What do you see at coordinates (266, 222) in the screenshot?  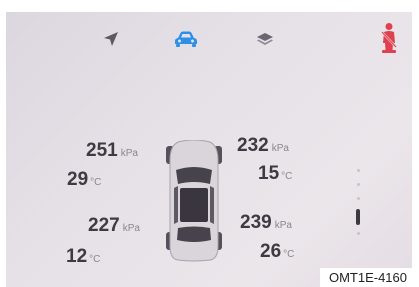 I see `rear-right-pressure: 239 kPa` at bounding box center [266, 222].